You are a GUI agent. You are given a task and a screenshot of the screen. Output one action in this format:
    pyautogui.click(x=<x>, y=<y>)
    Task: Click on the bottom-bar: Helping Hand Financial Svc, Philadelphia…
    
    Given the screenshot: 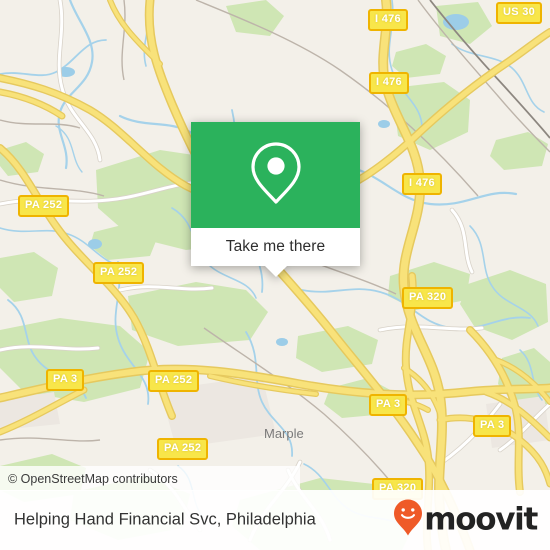 What is the action you would take?
    pyautogui.click(x=275, y=520)
    